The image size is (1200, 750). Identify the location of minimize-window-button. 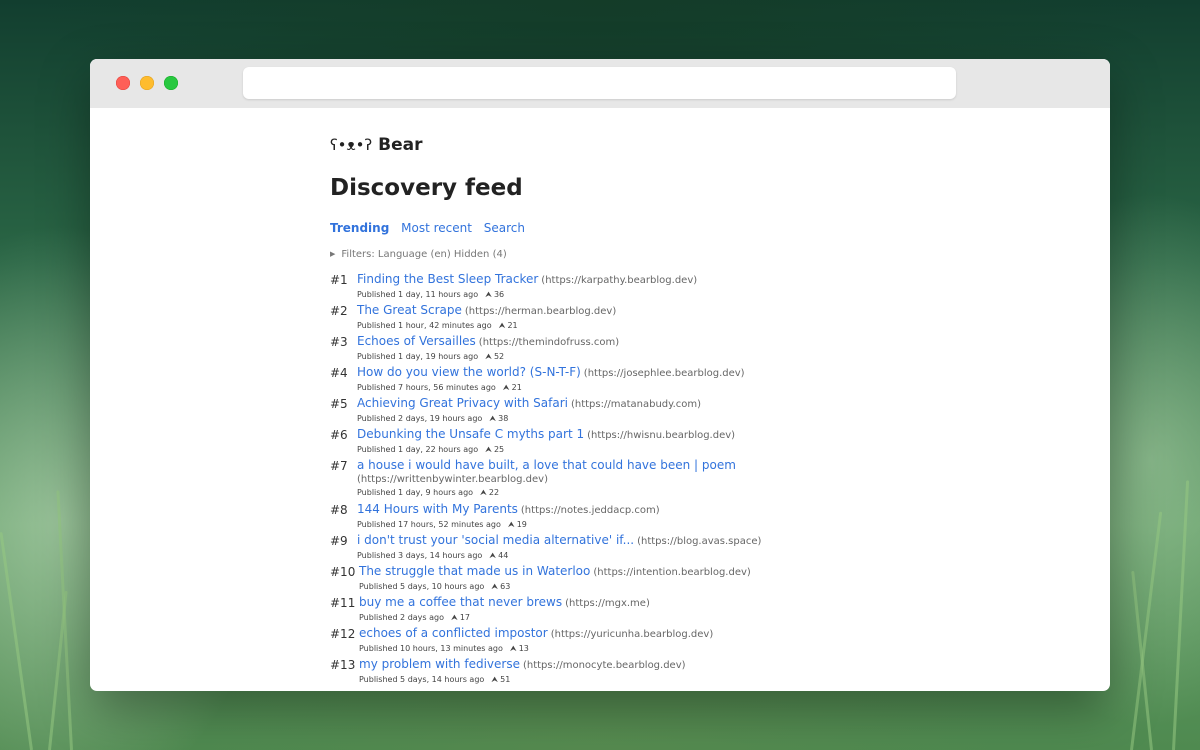
(147, 83).